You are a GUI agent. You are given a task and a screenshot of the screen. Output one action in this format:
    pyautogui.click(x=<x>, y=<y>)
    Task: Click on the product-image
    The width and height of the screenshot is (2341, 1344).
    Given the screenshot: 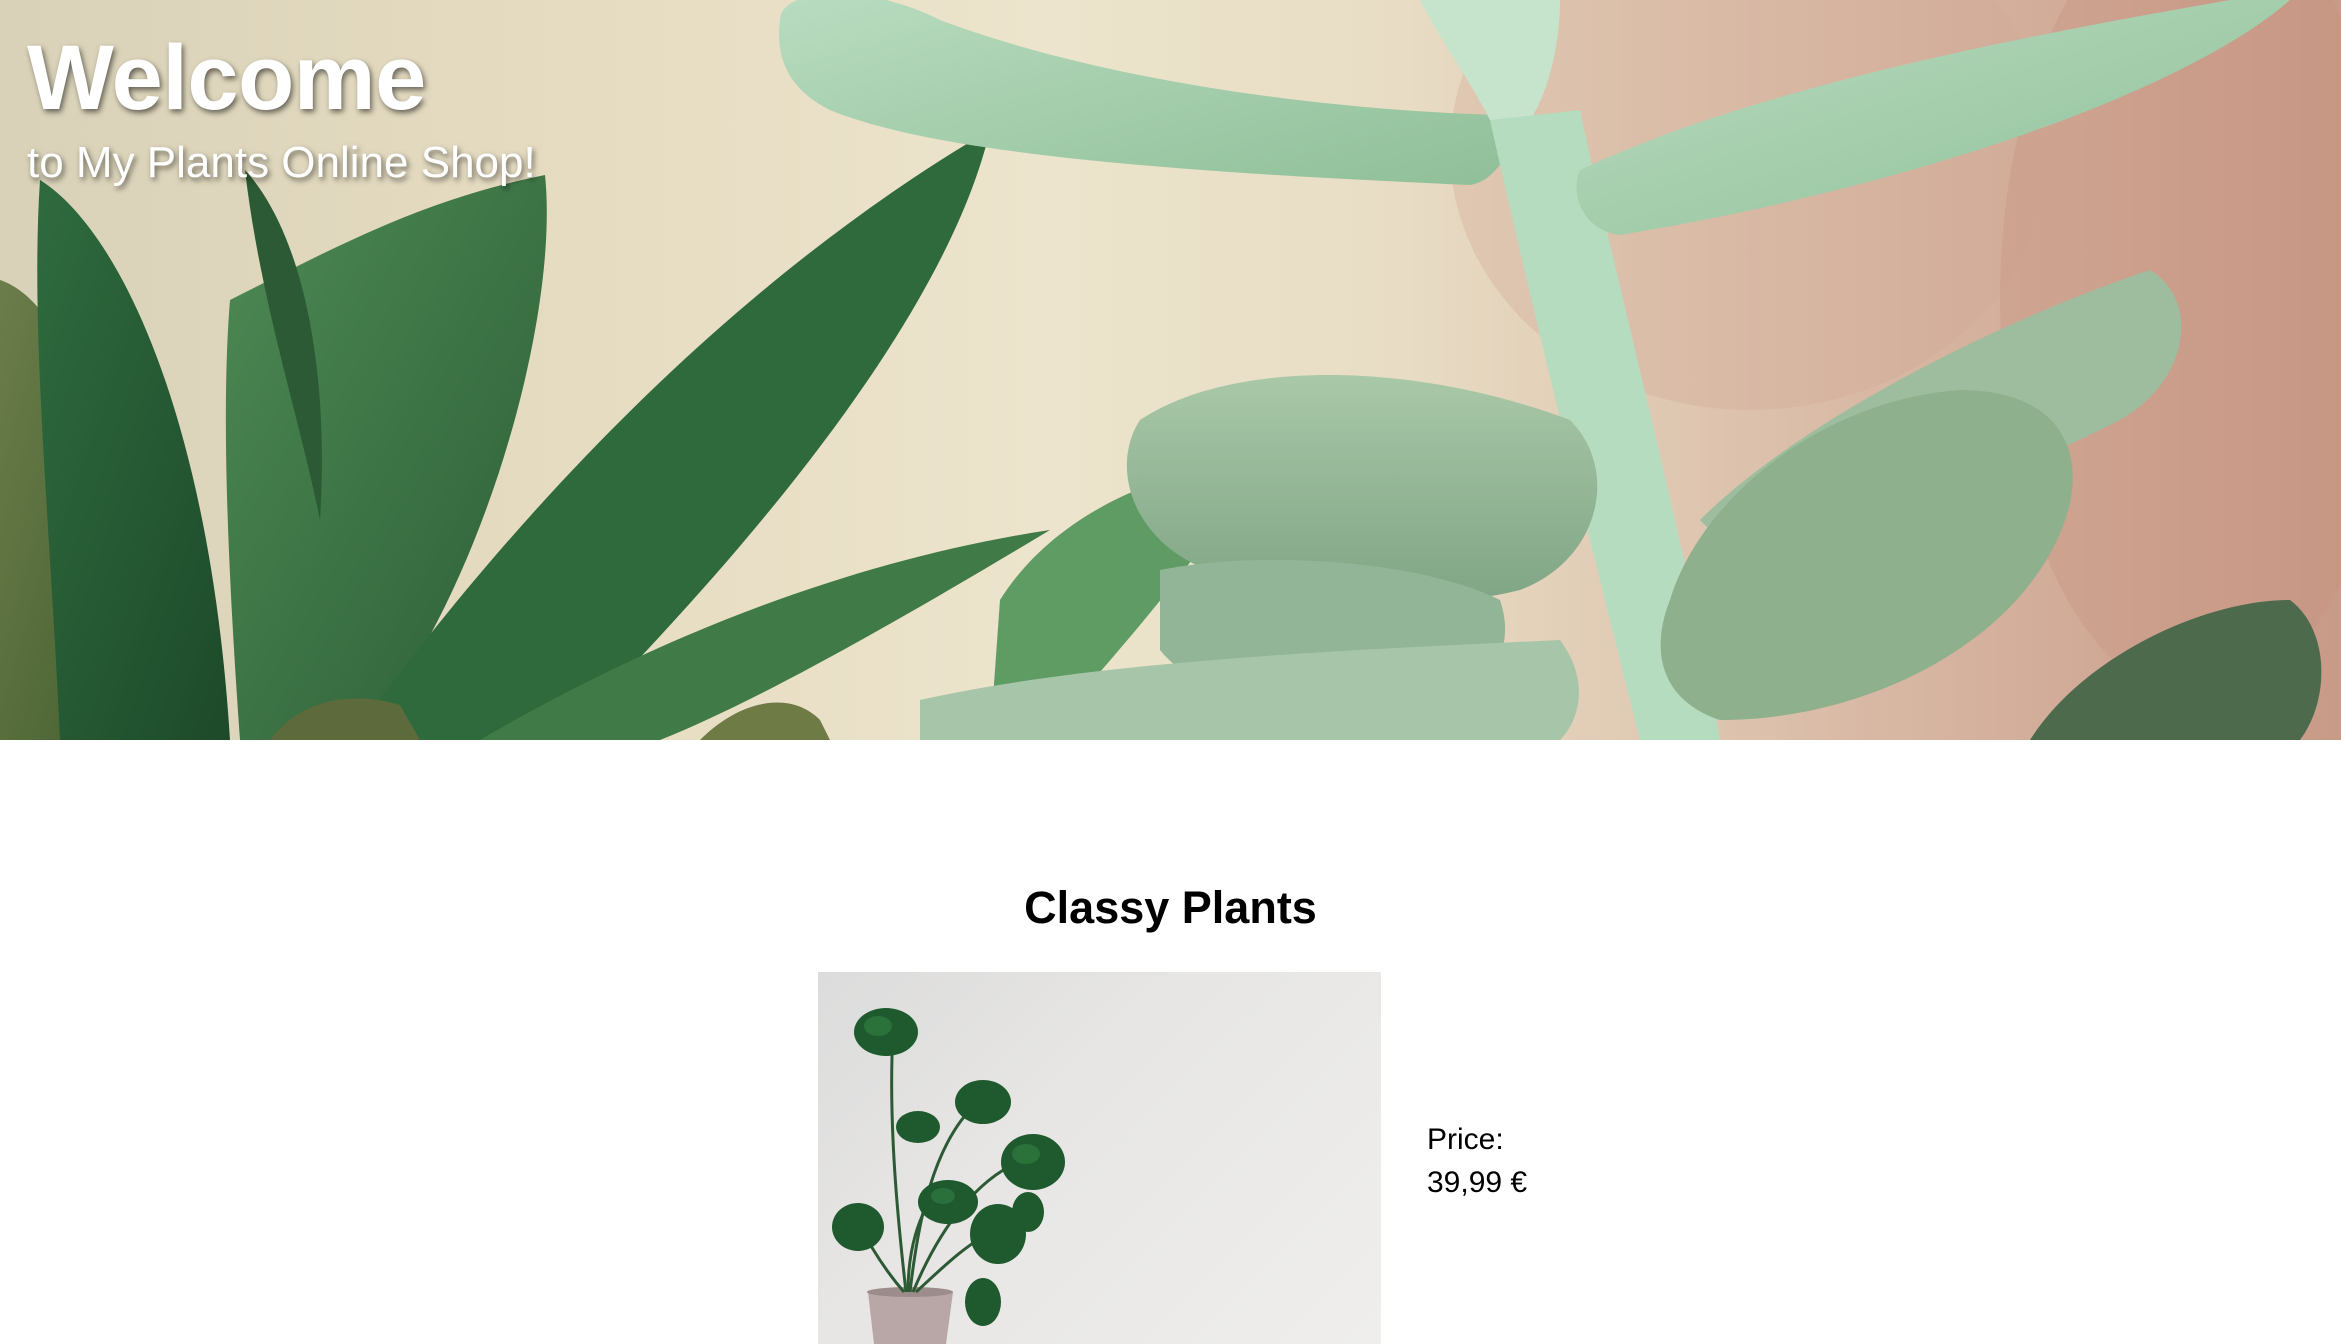 What is the action you would take?
    pyautogui.click(x=1099, y=1158)
    